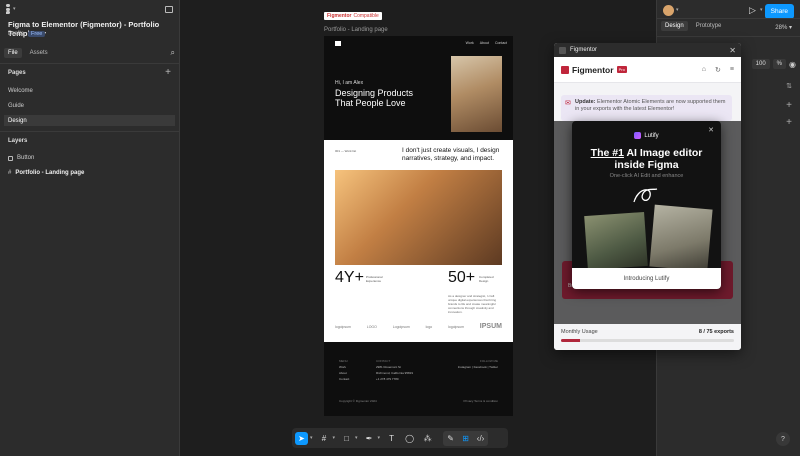 This screenshot has width=800, height=456. I want to click on adjust-icon: ⇅, so click(789, 86).